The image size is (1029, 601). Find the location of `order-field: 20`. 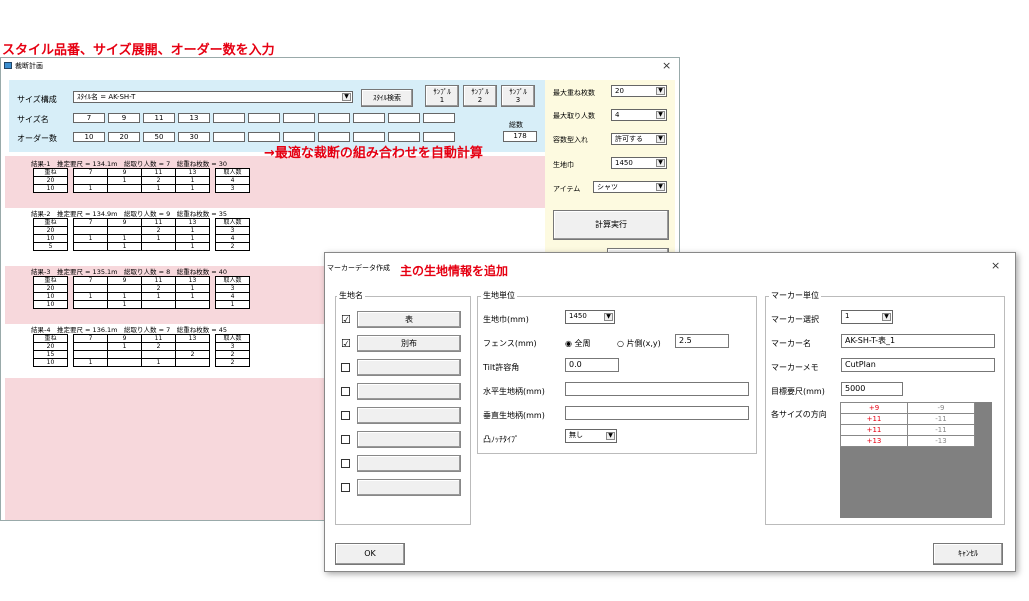

order-field: 20 is located at coordinates (124, 137).